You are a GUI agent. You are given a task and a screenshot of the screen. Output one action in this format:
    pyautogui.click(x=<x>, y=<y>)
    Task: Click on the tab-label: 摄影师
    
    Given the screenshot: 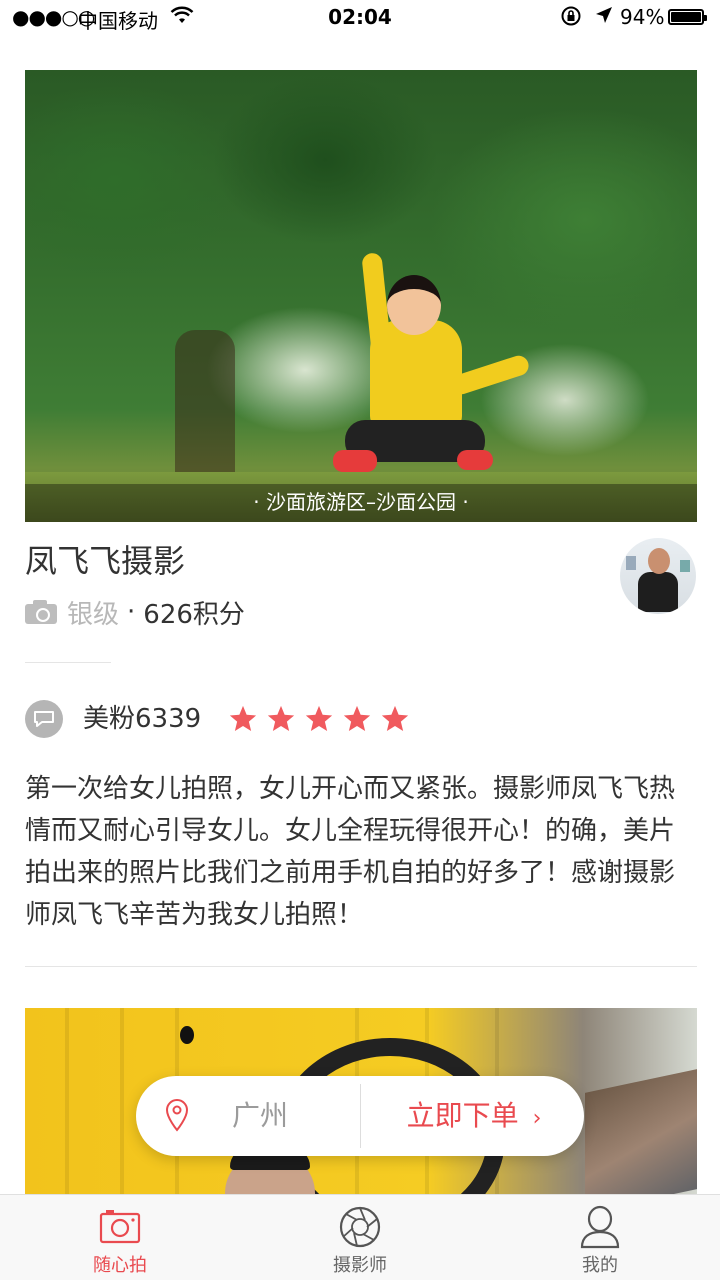 What is the action you would take?
    pyautogui.click(x=360, y=1265)
    